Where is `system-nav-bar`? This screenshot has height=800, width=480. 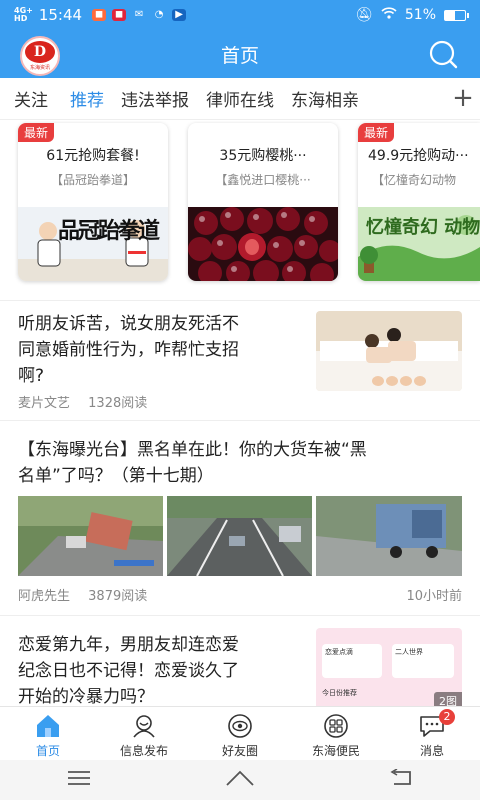
system-nav-bar is located at coordinates (240, 780).